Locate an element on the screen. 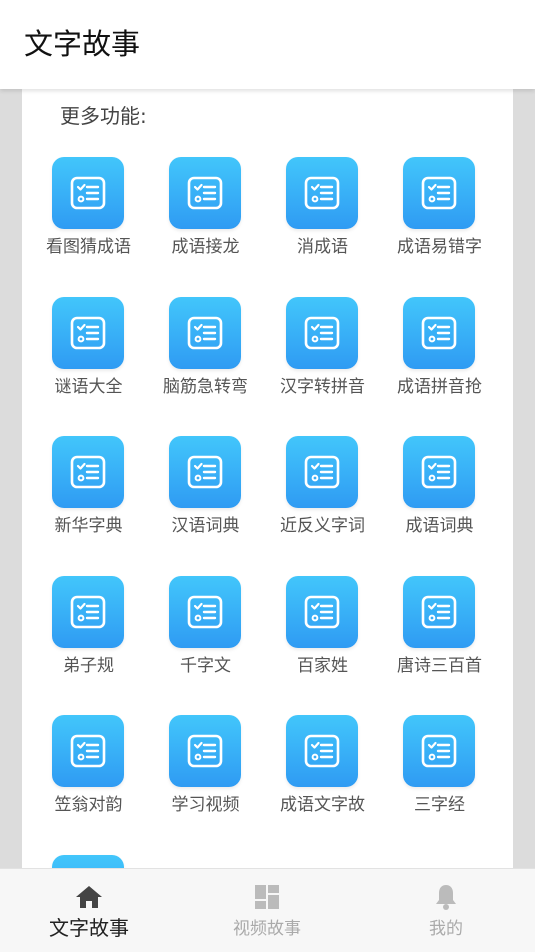 The width and height of the screenshot is (535, 952). nav-label: 视频故事 is located at coordinates (267, 929).